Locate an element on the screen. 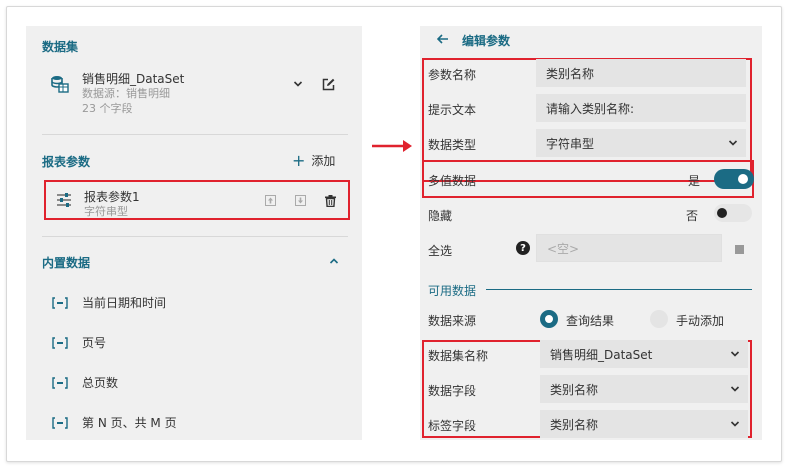 Image resolution: width=788 pixels, height=468 pixels. add-label: 添加 is located at coordinates (323, 161).